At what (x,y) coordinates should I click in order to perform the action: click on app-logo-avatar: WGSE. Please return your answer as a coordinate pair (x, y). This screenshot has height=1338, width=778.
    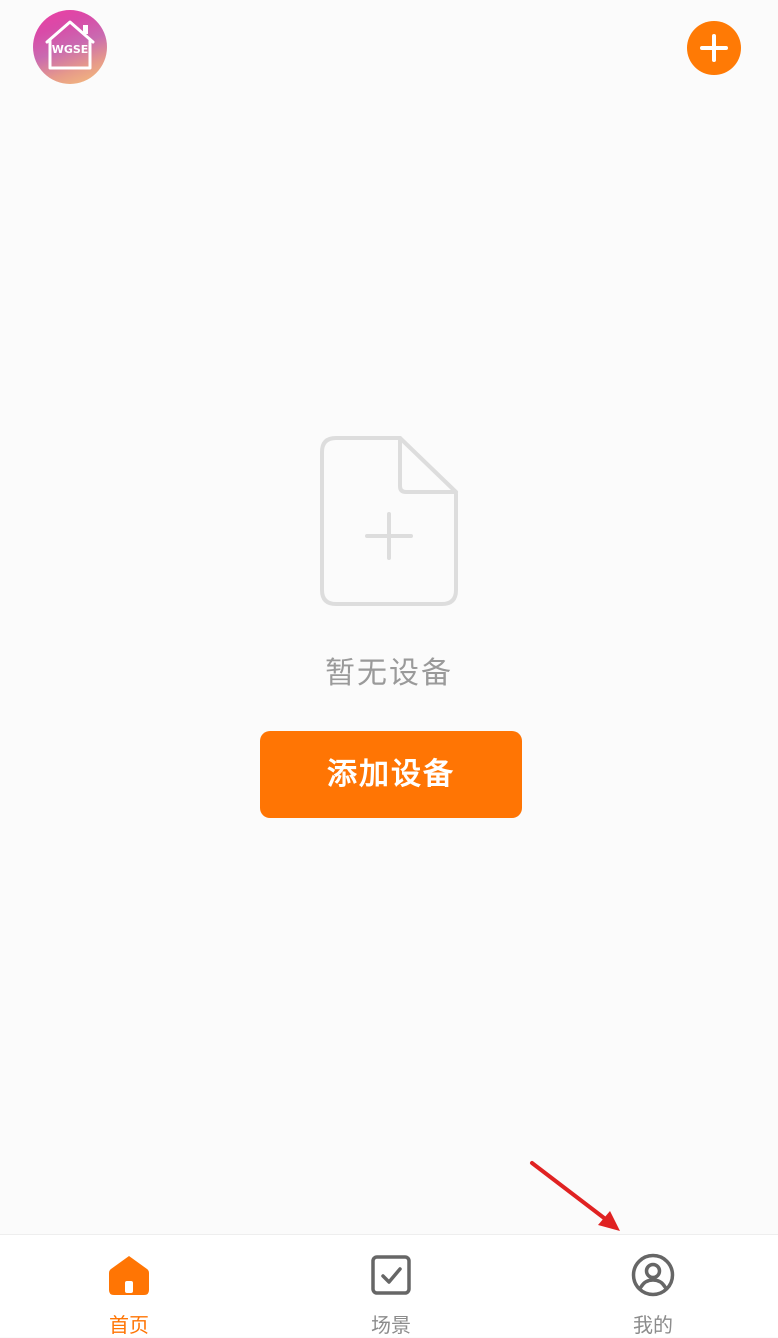
    Looking at the image, I should click on (70, 47).